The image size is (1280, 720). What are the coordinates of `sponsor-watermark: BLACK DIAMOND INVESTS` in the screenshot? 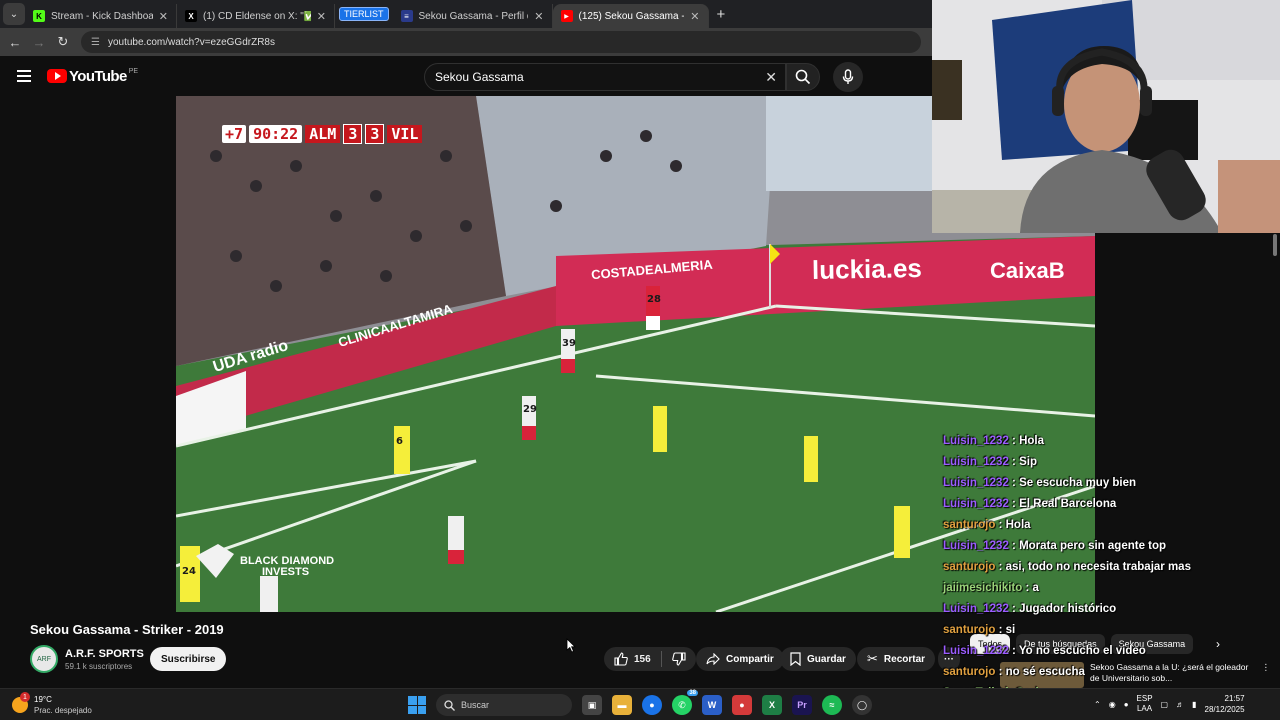 It's located at (287, 567).